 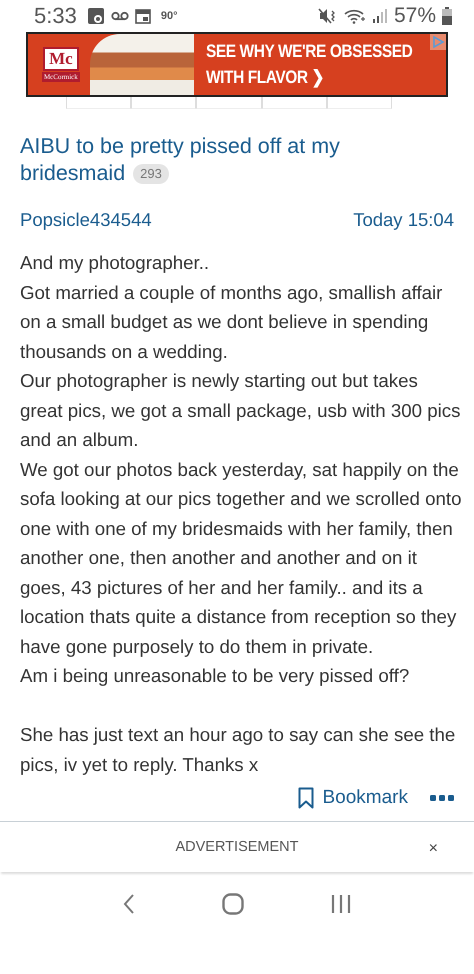 What do you see at coordinates (353, 798) in the screenshot?
I see `bookmark-button: Bookmark` at bounding box center [353, 798].